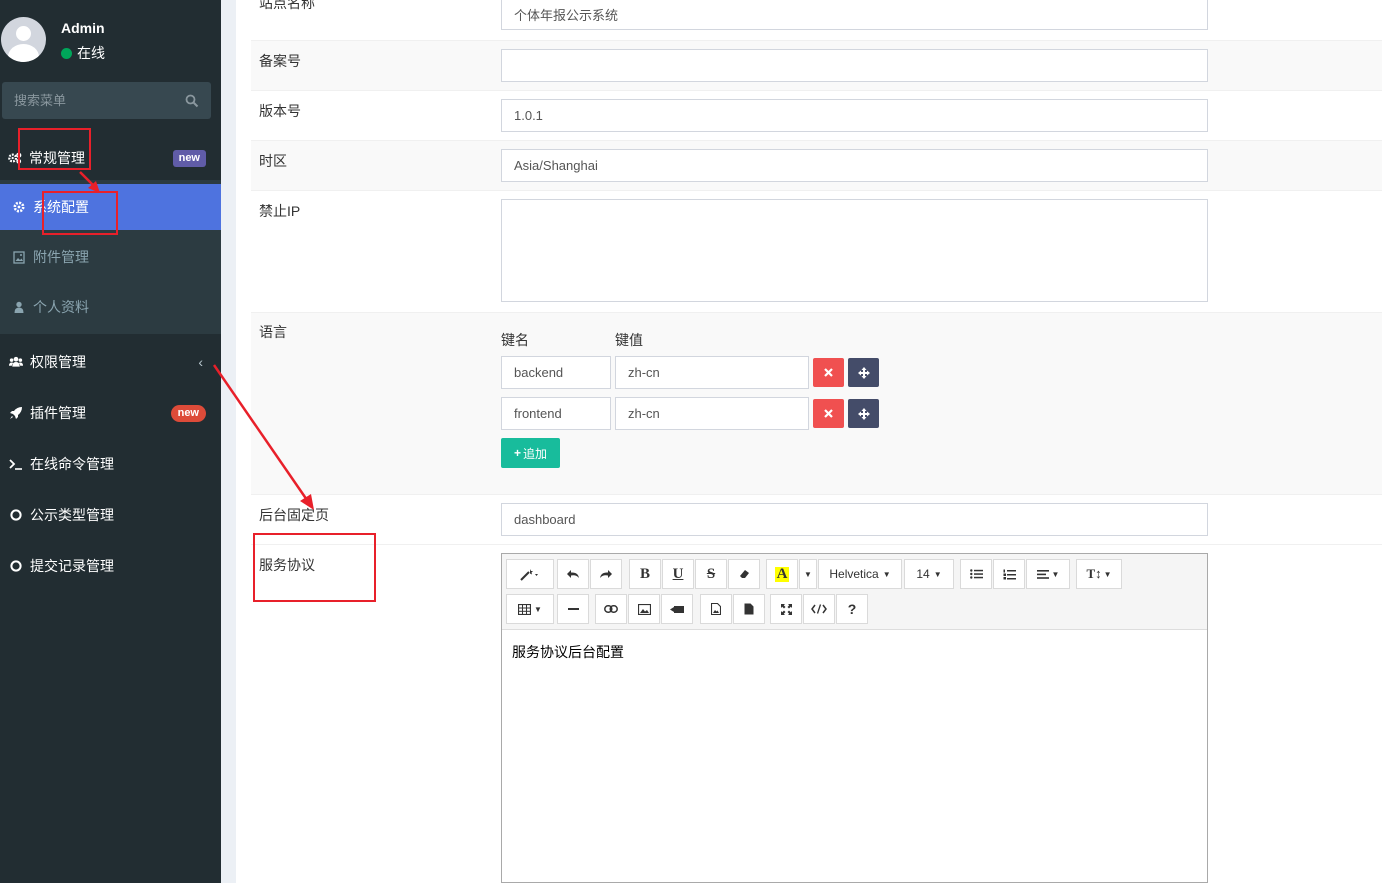 The width and height of the screenshot is (1382, 883). What do you see at coordinates (19, 207) in the screenshot?
I see `gear-icon` at bounding box center [19, 207].